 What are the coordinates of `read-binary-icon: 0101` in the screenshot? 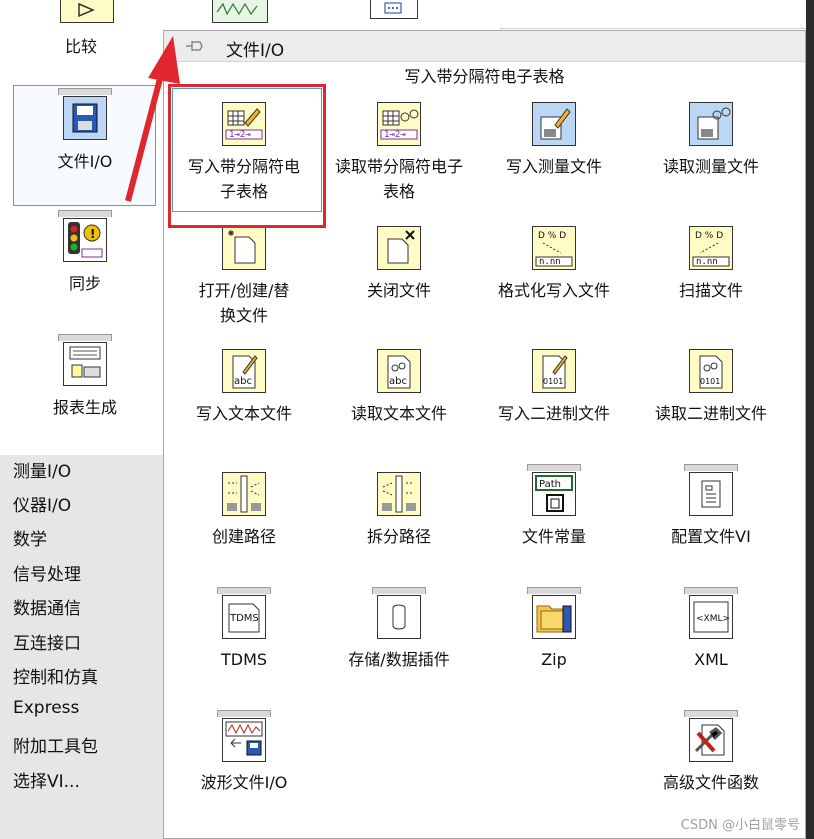 It's located at (711, 371).